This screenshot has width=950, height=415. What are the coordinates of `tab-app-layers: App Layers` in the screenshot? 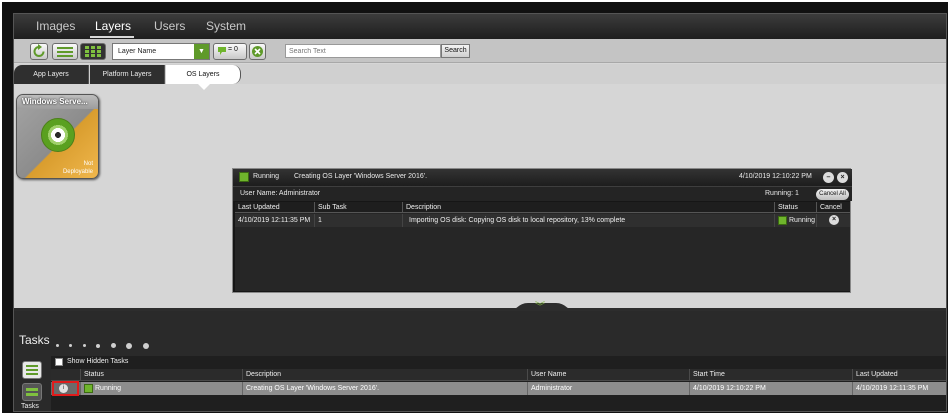 It's located at (51, 74).